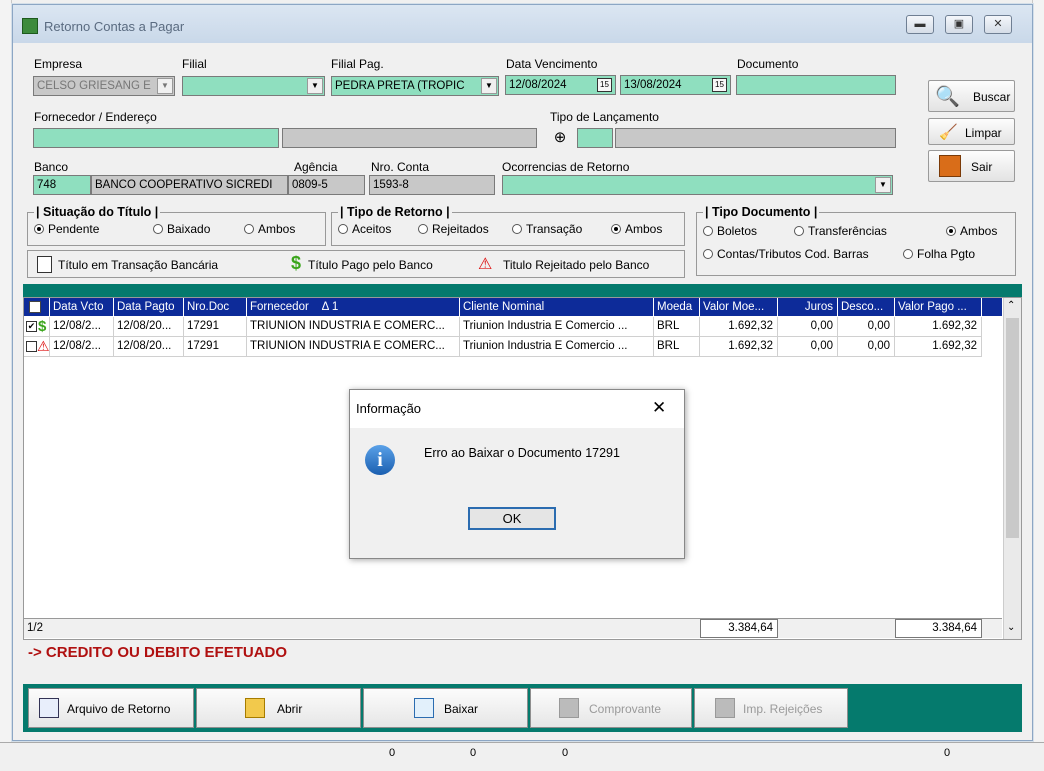 Image resolution: width=1044 pixels, height=771 pixels. What do you see at coordinates (771, 708) in the screenshot?
I see `imp-rejeicoes-button: Imp. Rejeições` at bounding box center [771, 708].